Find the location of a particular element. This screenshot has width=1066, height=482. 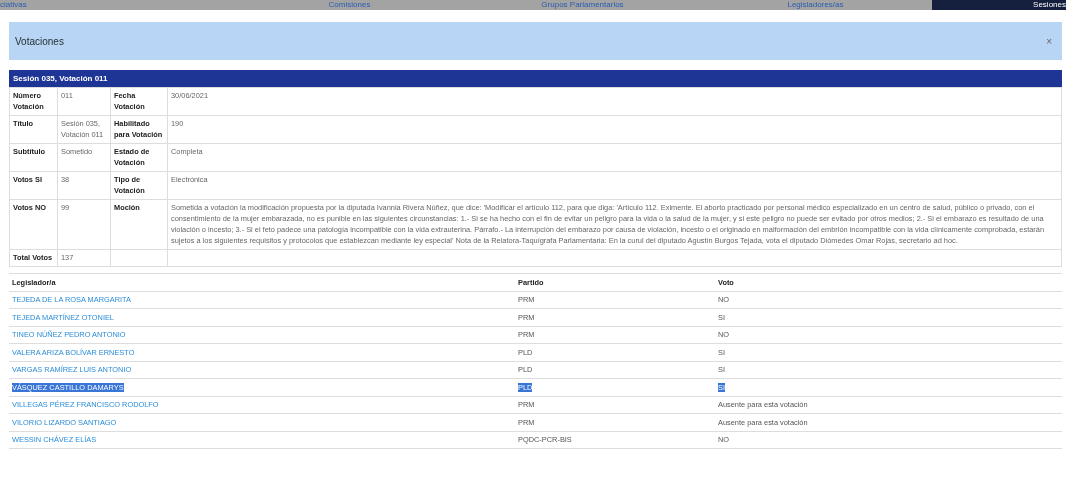

nav-tab: Grupos Parlamentarios is located at coordinates (582, 5).